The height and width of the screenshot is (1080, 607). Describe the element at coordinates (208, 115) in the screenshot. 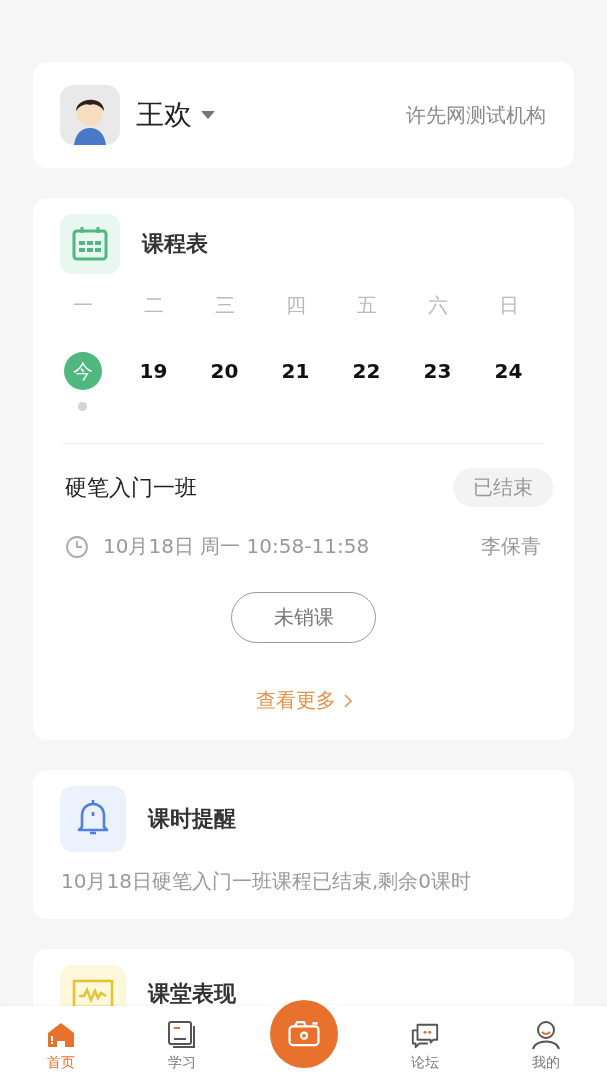

I see `caret-icon` at that location.